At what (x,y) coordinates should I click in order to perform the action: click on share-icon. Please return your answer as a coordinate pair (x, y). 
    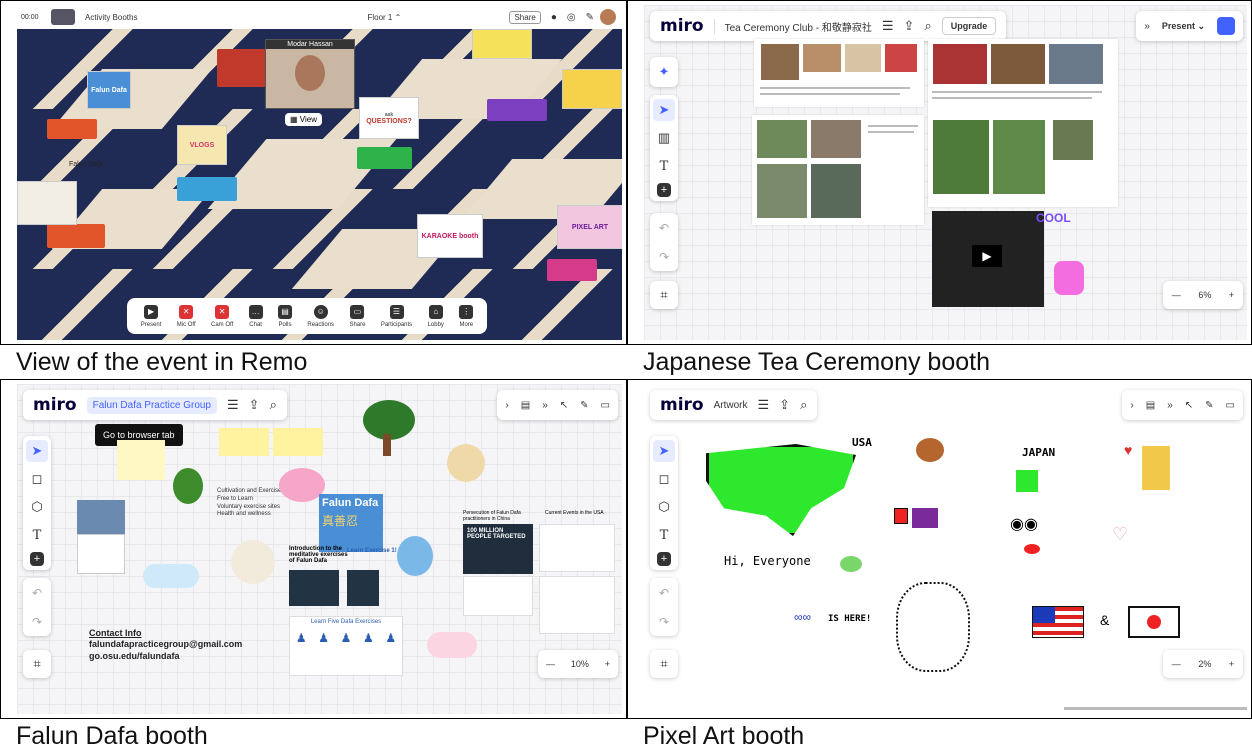
    Looking at the image, I should click on (1226, 26).